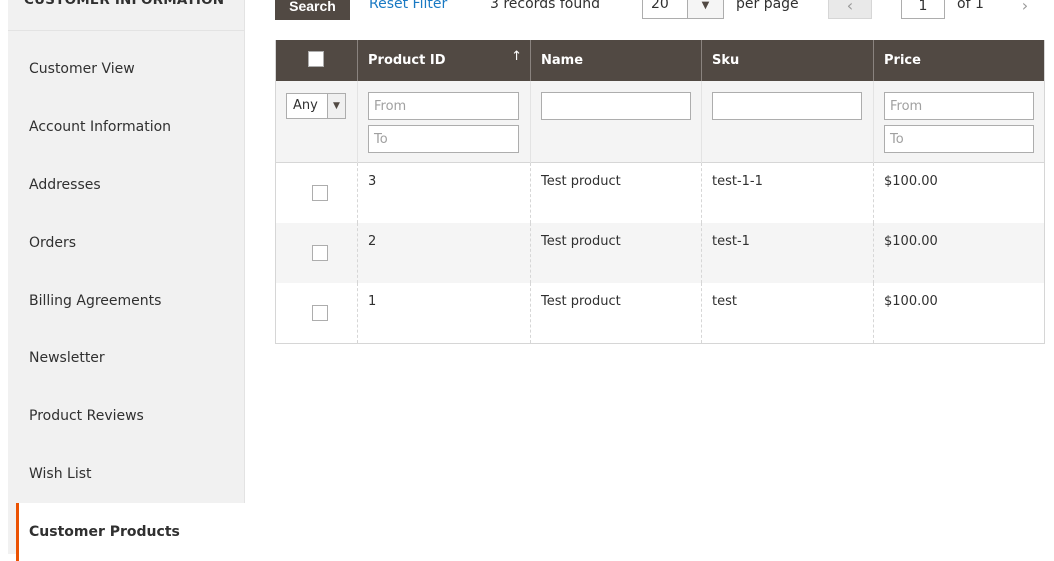 The height and width of the screenshot is (561, 1054). I want to click on sidebar-divider, so click(126, 30).